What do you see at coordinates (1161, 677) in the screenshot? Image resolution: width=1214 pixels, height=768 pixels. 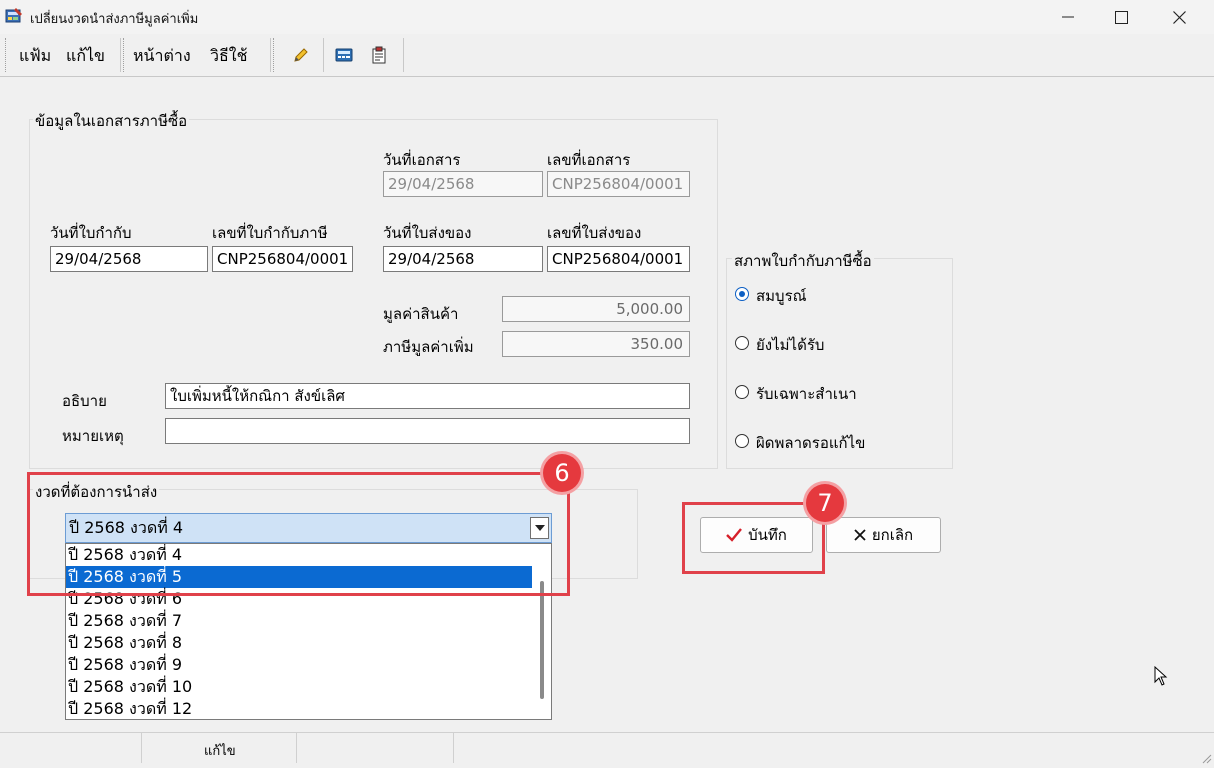 I see `mouse-cursor-icon` at bounding box center [1161, 677].